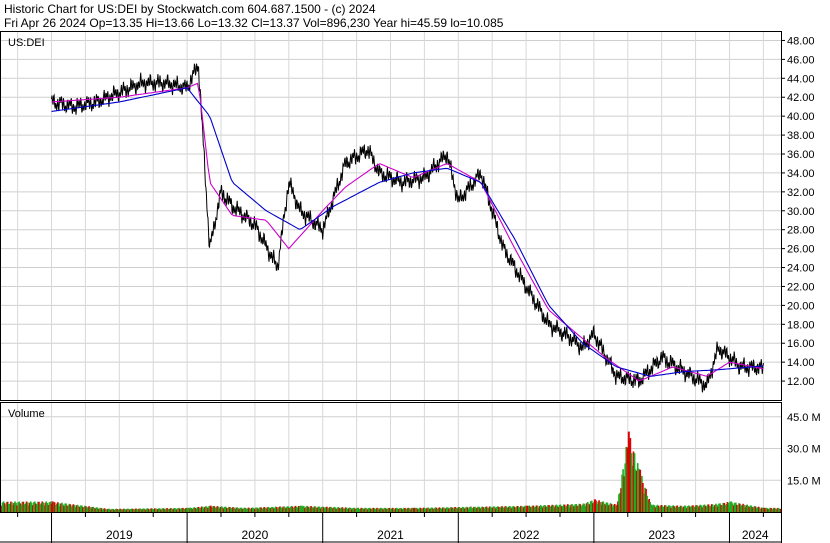 The height and width of the screenshot is (543, 830). I want to click on price-tick-label: 34.00, so click(801, 174).